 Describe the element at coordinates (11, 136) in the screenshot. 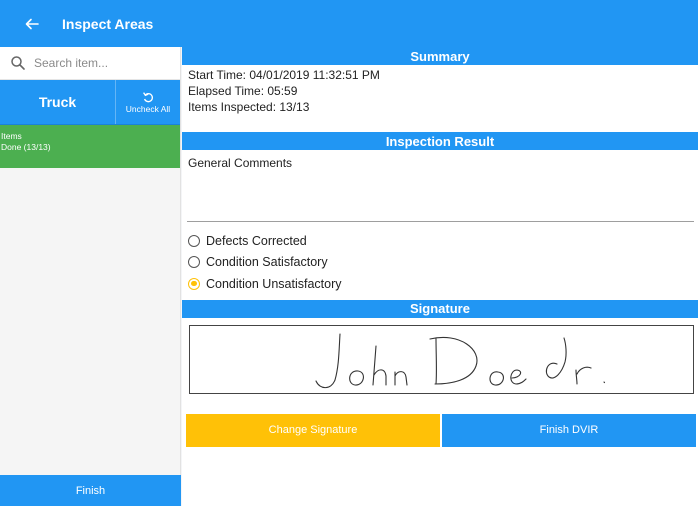

I see `items-title: Items` at that location.